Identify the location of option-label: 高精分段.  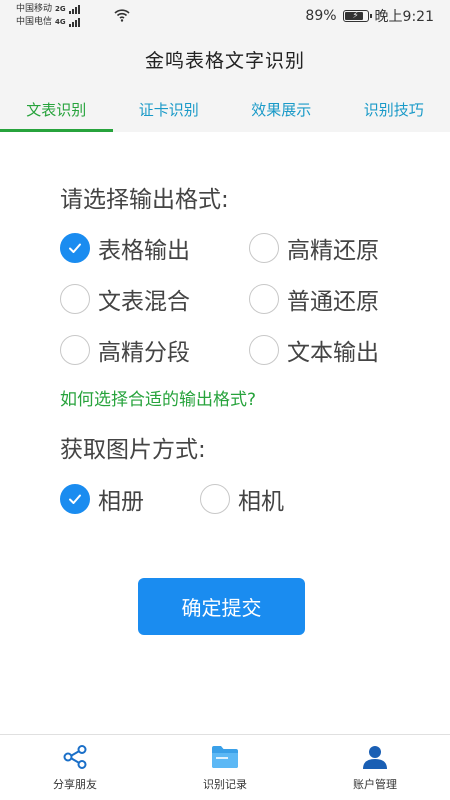
(144, 353).